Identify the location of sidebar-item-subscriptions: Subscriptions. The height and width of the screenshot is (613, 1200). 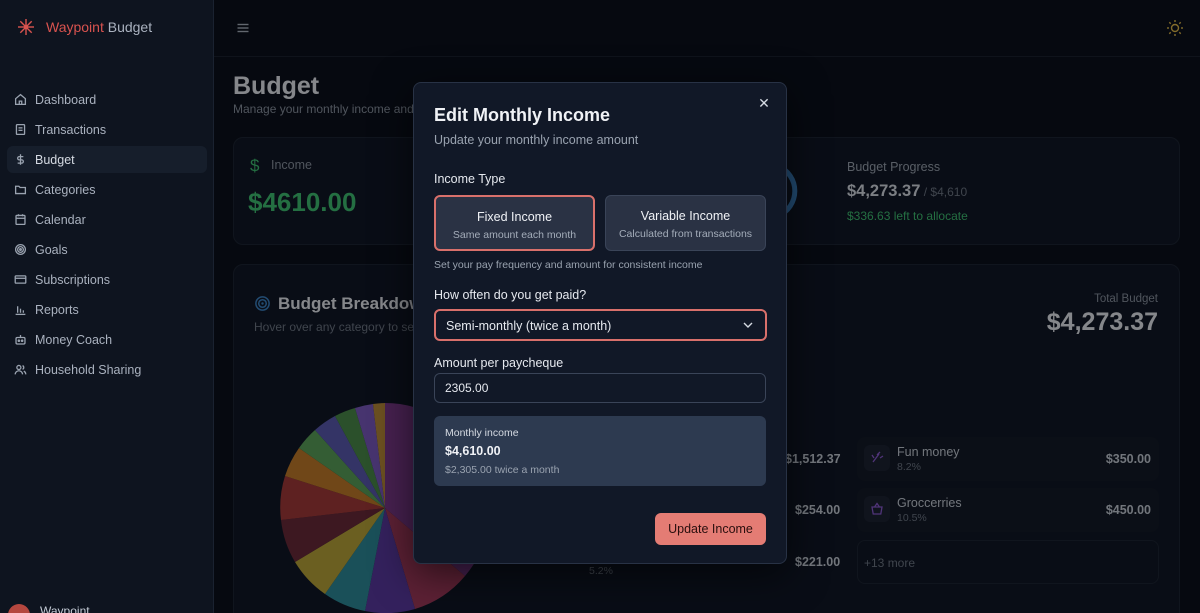
(107, 279).